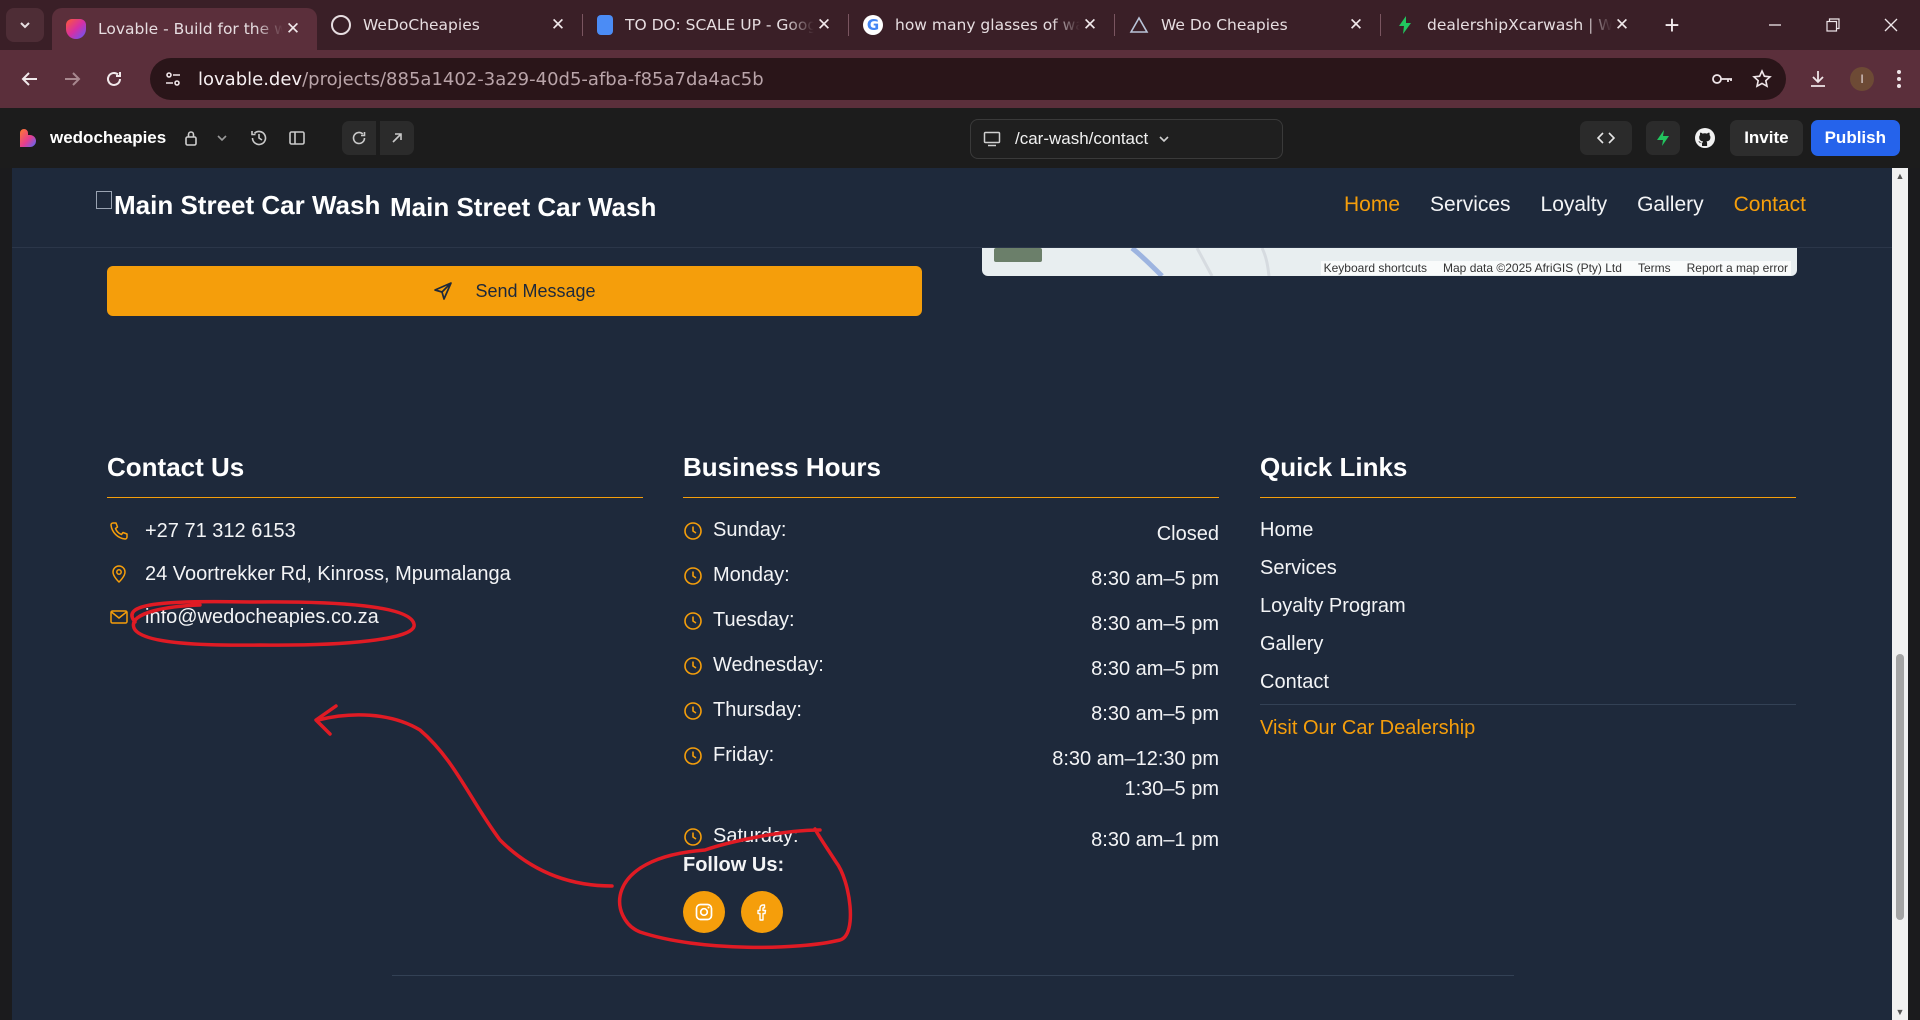 The image size is (1920, 1020). Describe the element at coordinates (359, 138) in the screenshot. I see `refresh-preview-button` at that location.